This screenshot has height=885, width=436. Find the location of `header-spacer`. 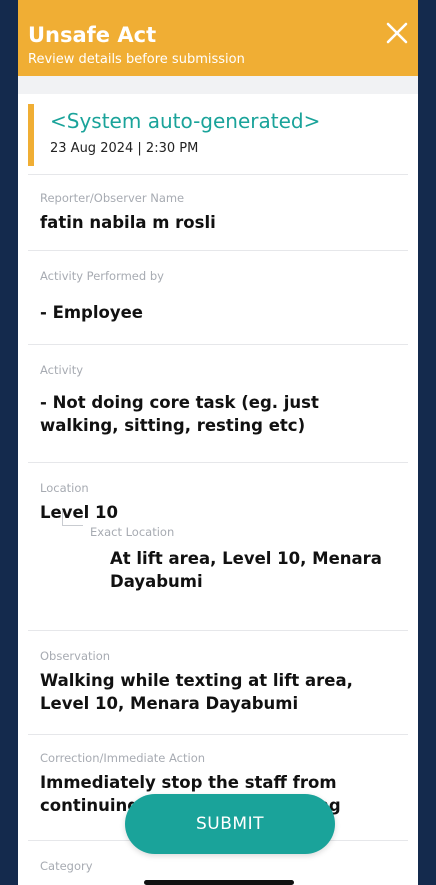

header-spacer is located at coordinates (218, 85).